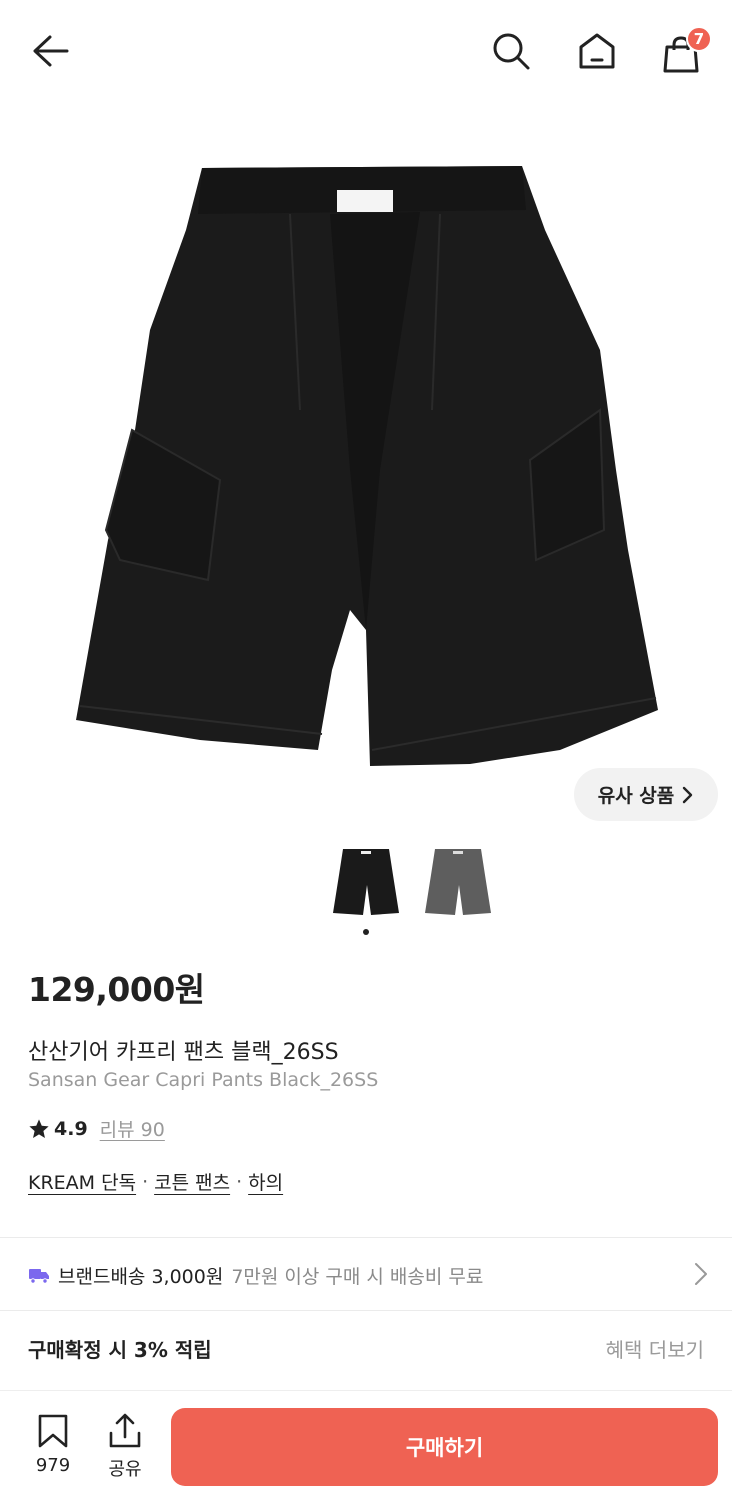 The height and width of the screenshot is (1500, 732). I want to click on thumbnail-gray, so click(458, 881).